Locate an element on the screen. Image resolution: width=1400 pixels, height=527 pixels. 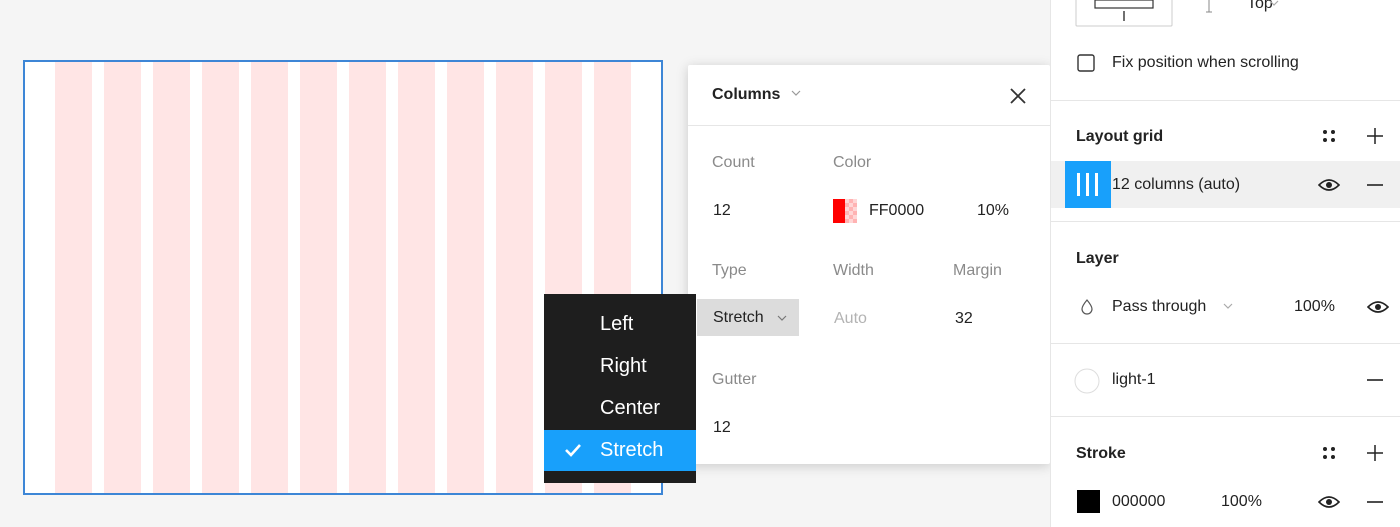
margin-input: 32 is located at coordinates (964, 319).